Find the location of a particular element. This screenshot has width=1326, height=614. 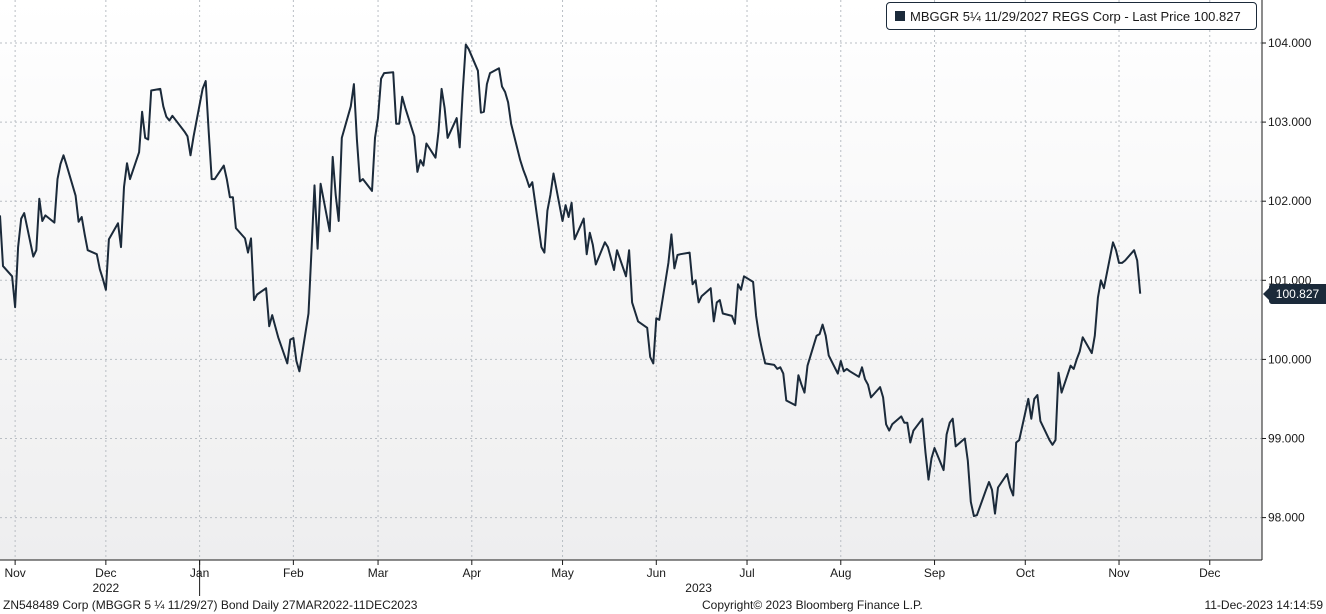

legend-swatch is located at coordinates (900, 16).